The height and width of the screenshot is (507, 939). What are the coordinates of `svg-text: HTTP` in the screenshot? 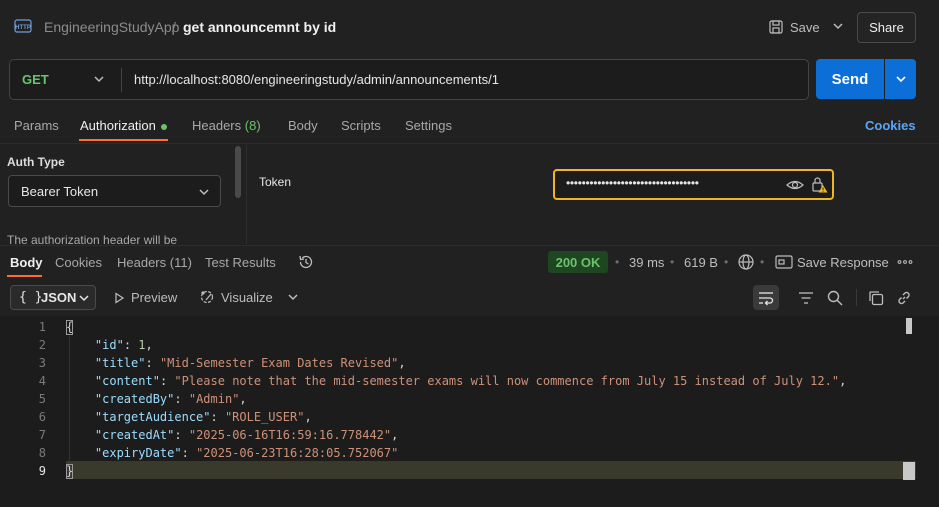 It's located at (23, 28).